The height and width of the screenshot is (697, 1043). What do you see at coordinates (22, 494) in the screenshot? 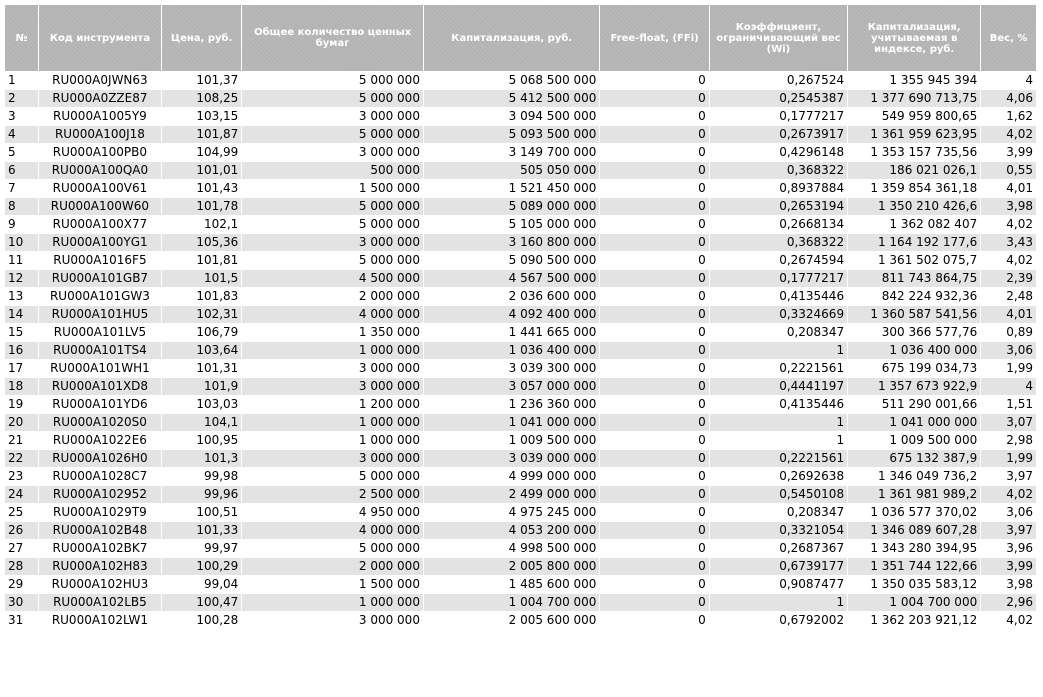
I see `cell-row-number: 24` at bounding box center [22, 494].